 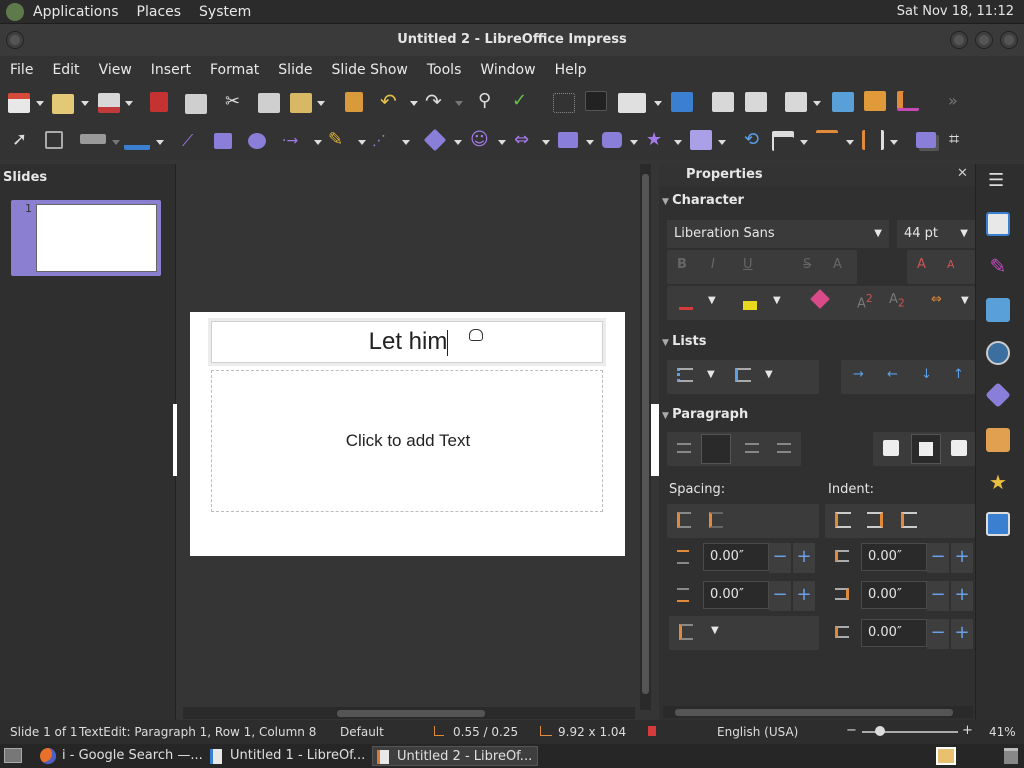 I want to click on menu-insert: Insert, so click(x=170, y=70).